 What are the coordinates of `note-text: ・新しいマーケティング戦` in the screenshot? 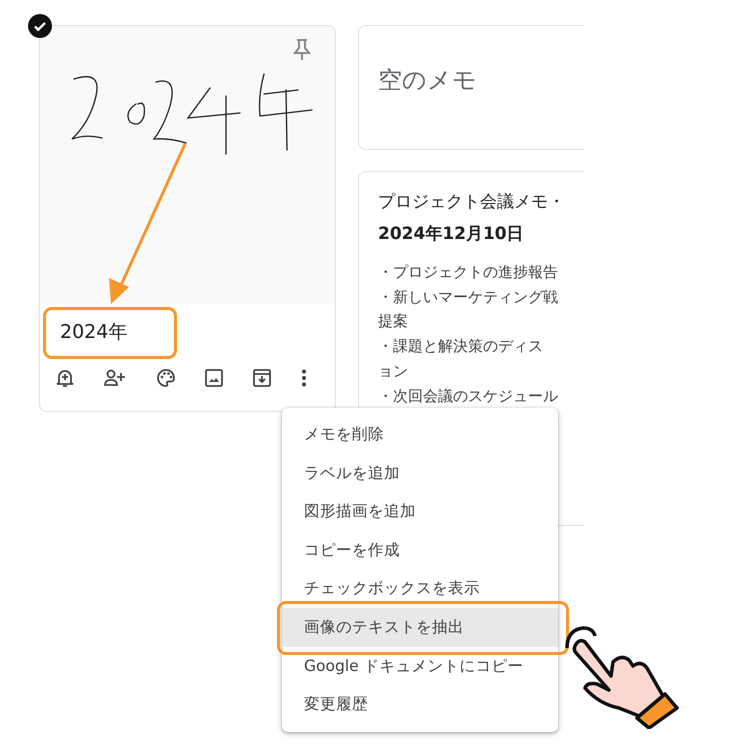 It's located at (468, 297).